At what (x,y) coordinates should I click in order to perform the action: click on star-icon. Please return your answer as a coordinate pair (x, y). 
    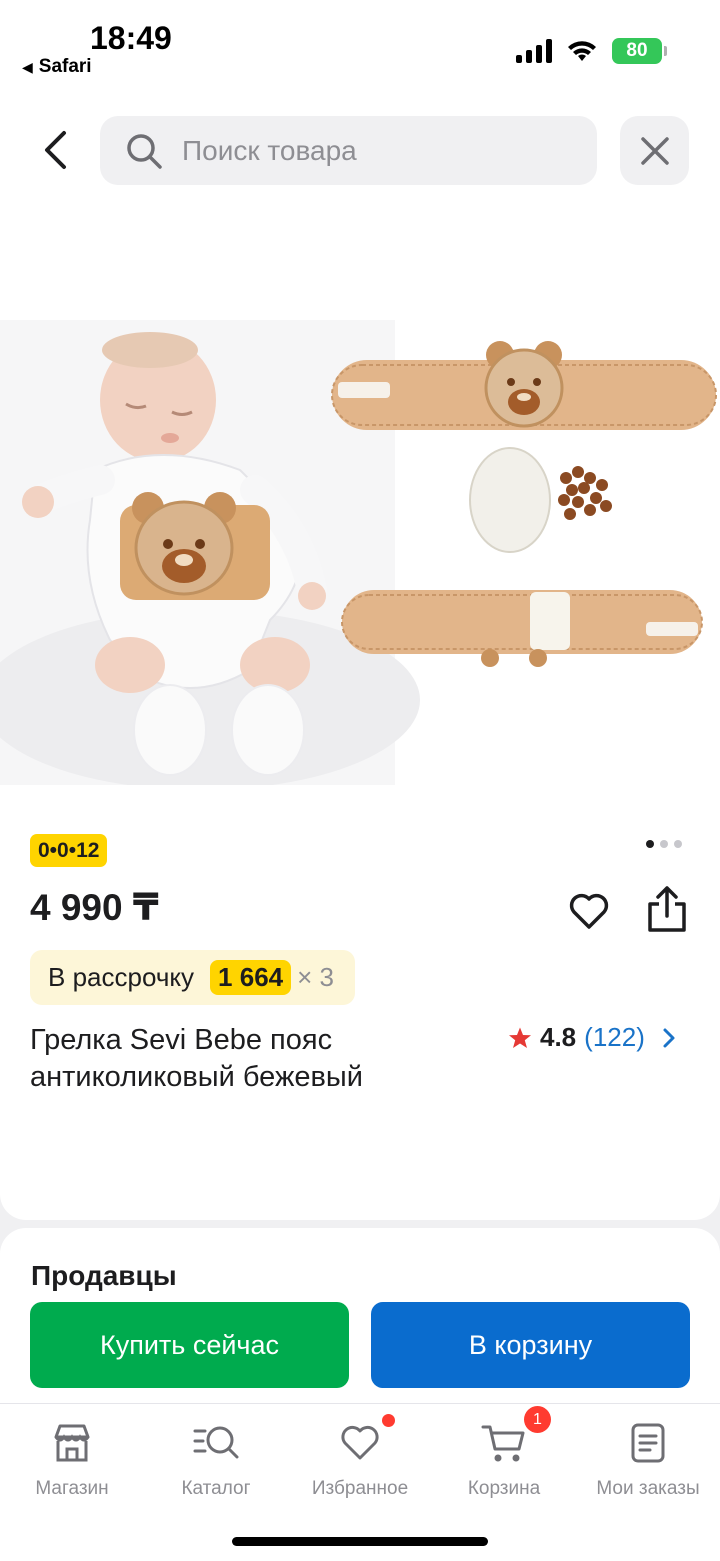
    Looking at the image, I should click on (520, 1037).